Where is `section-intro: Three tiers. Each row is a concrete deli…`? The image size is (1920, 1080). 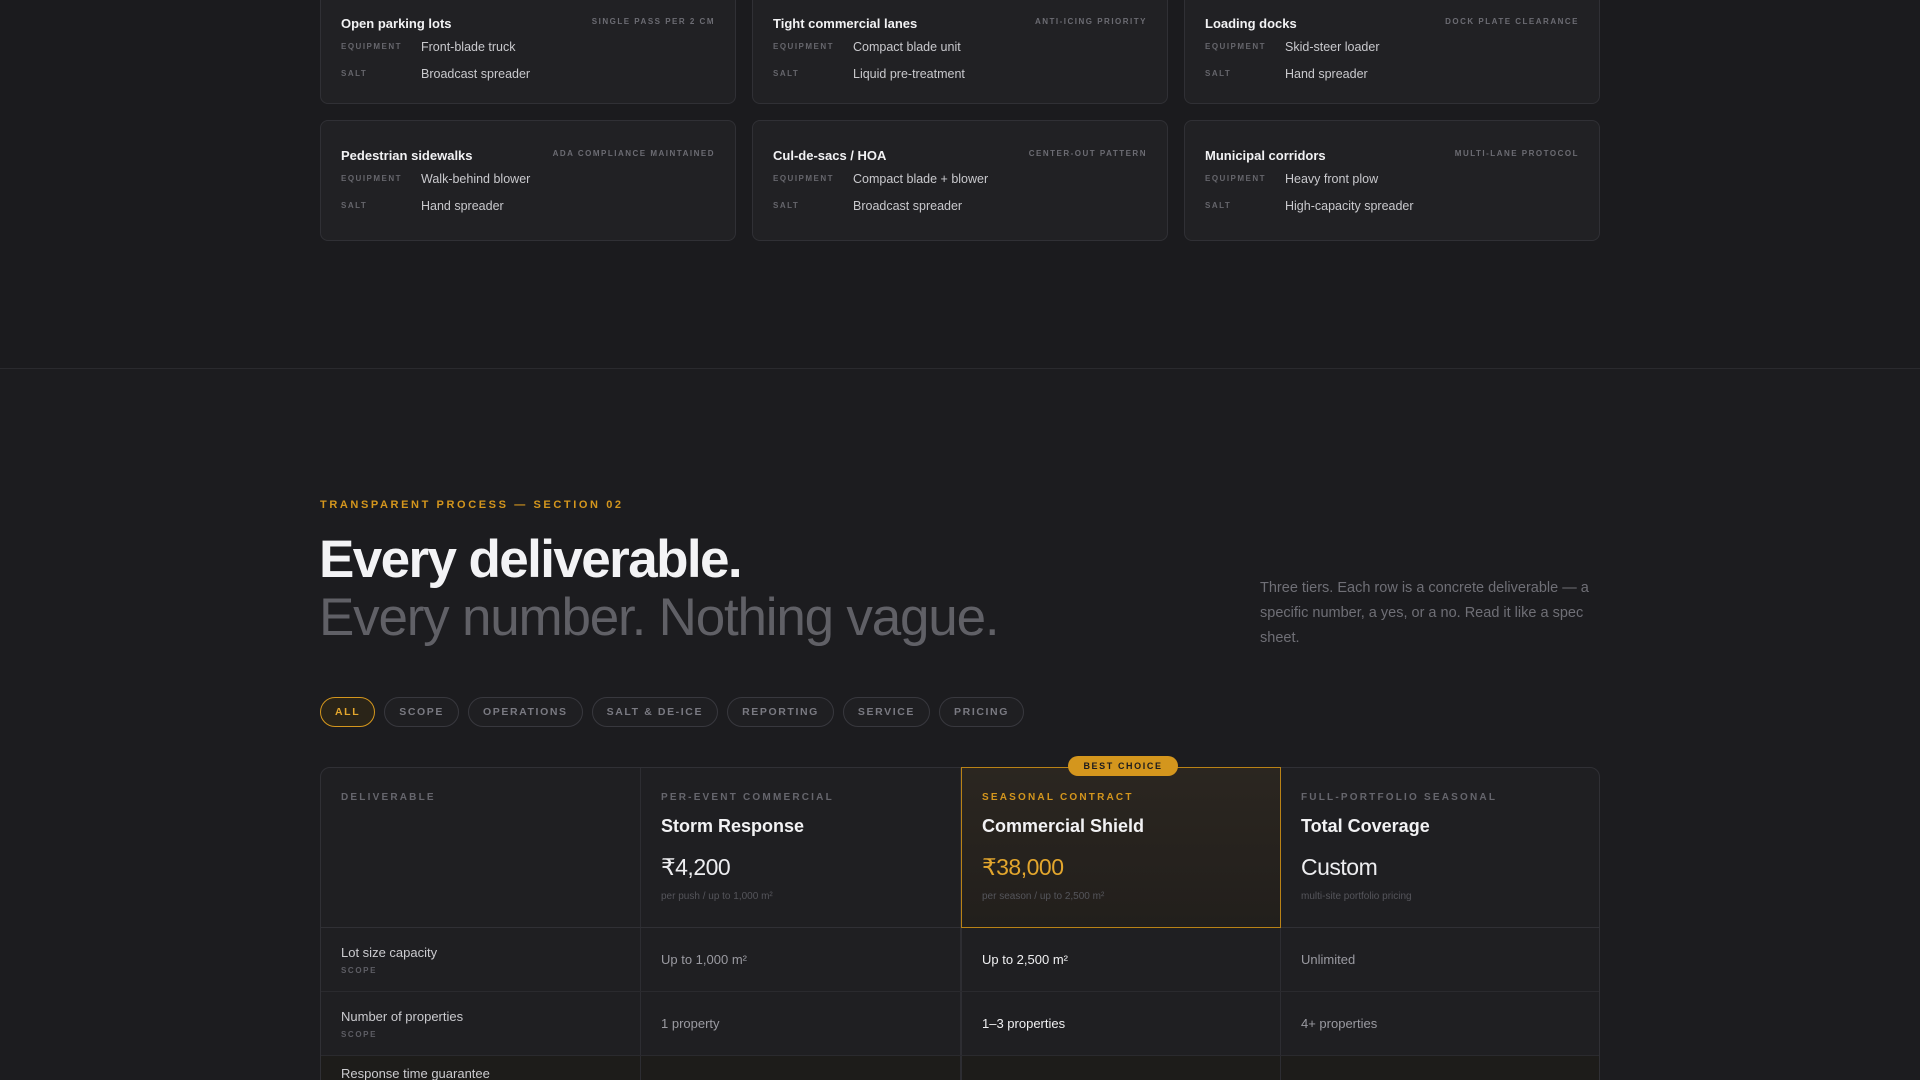 section-intro: Three tiers. Each row is a concrete deli… is located at coordinates (1424, 613).